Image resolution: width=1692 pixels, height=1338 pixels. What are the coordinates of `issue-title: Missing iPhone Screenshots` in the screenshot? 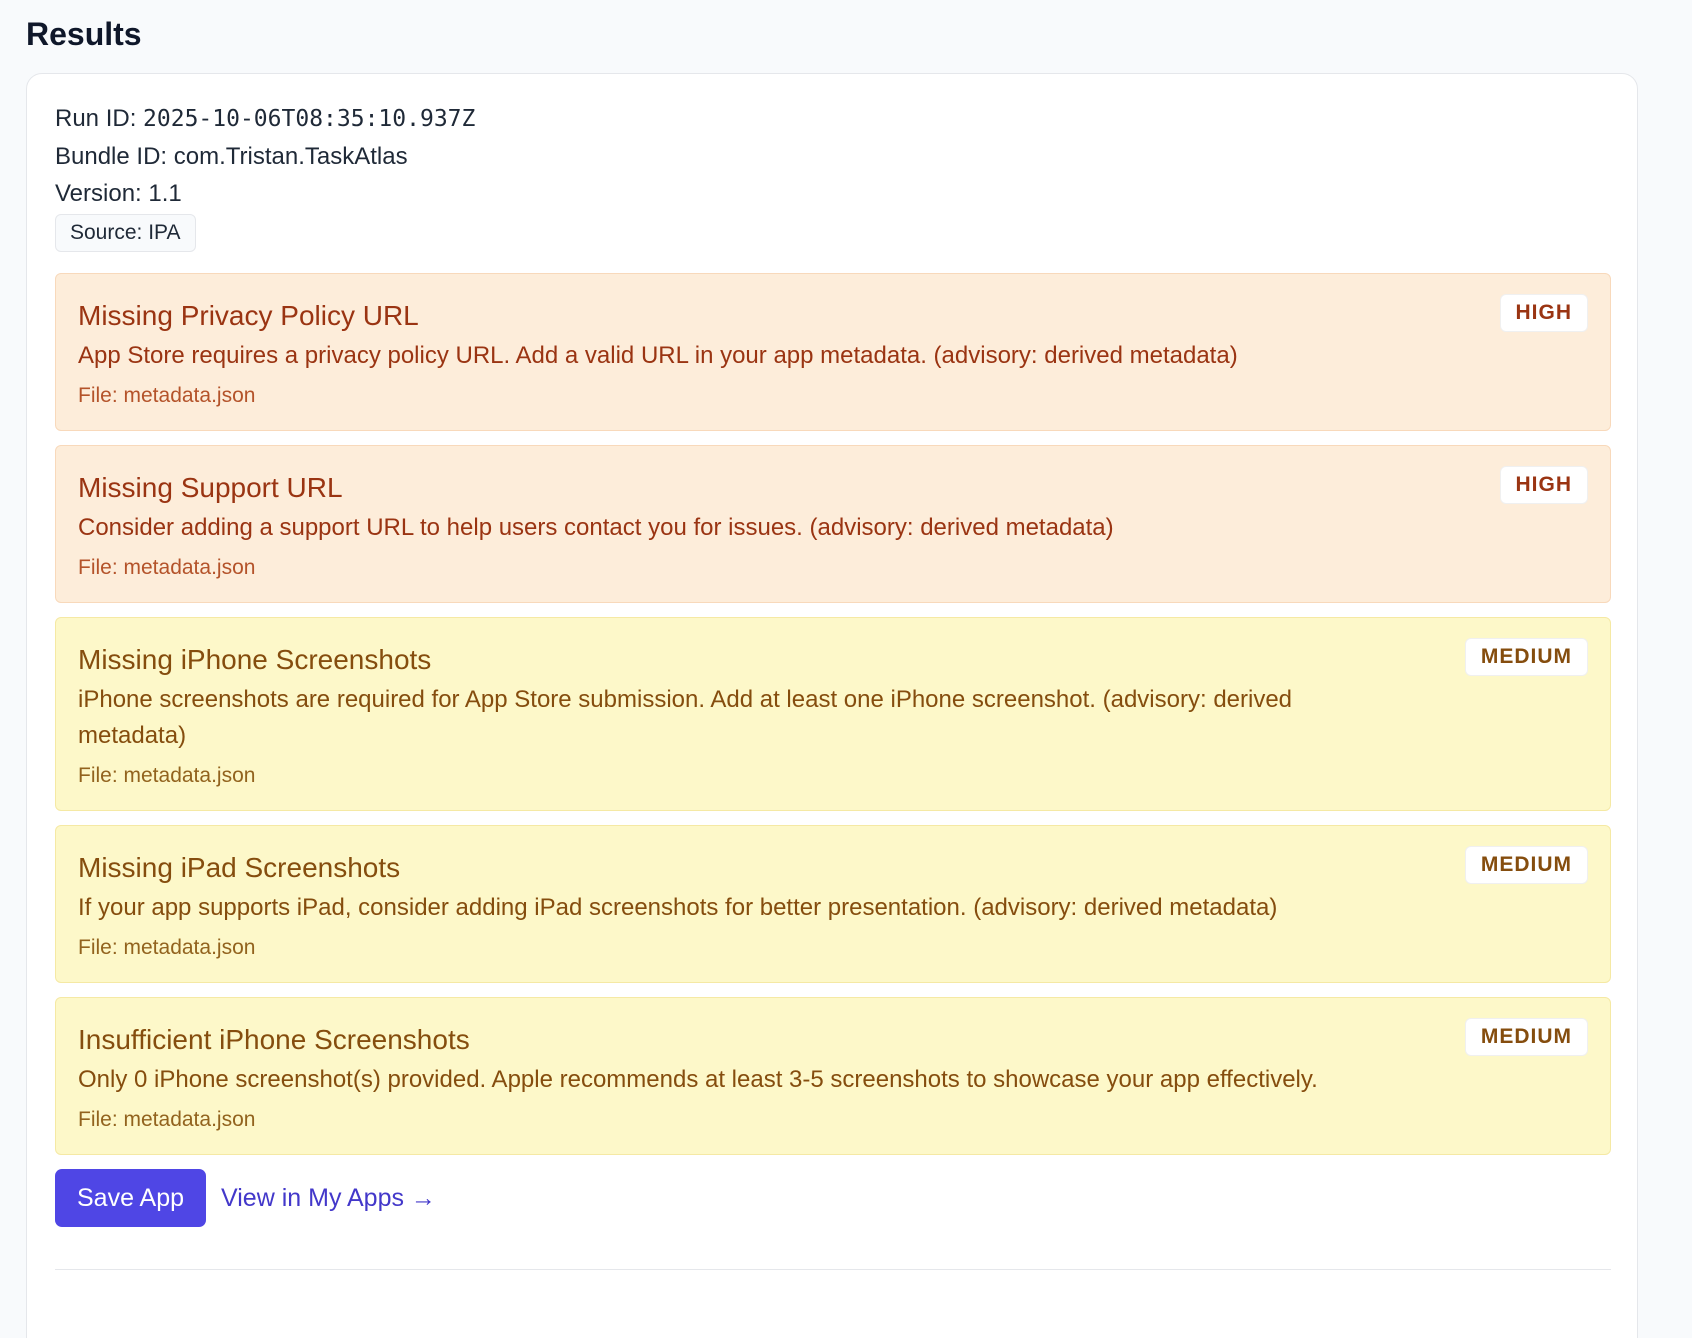 It's located at (255, 659).